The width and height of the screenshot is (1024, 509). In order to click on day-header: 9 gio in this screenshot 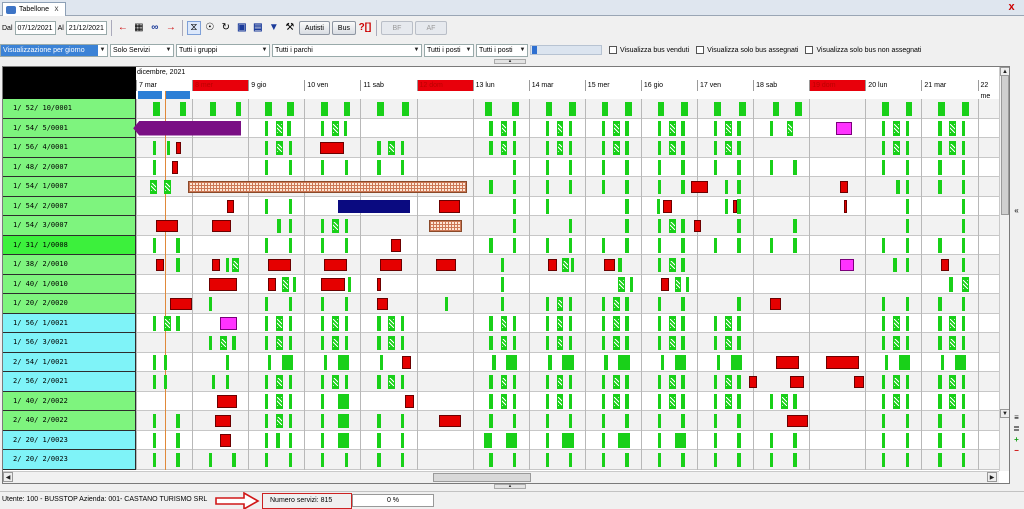, I will do `click(276, 85)`.